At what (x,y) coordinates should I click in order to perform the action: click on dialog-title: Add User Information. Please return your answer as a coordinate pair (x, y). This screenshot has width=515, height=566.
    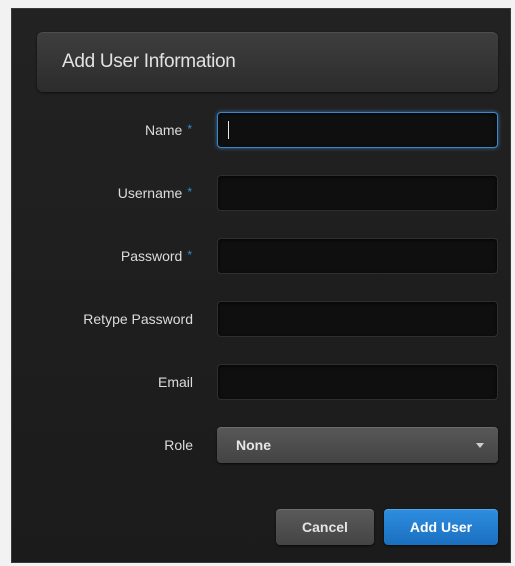
    Looking at the image, I should click on (149, 61).